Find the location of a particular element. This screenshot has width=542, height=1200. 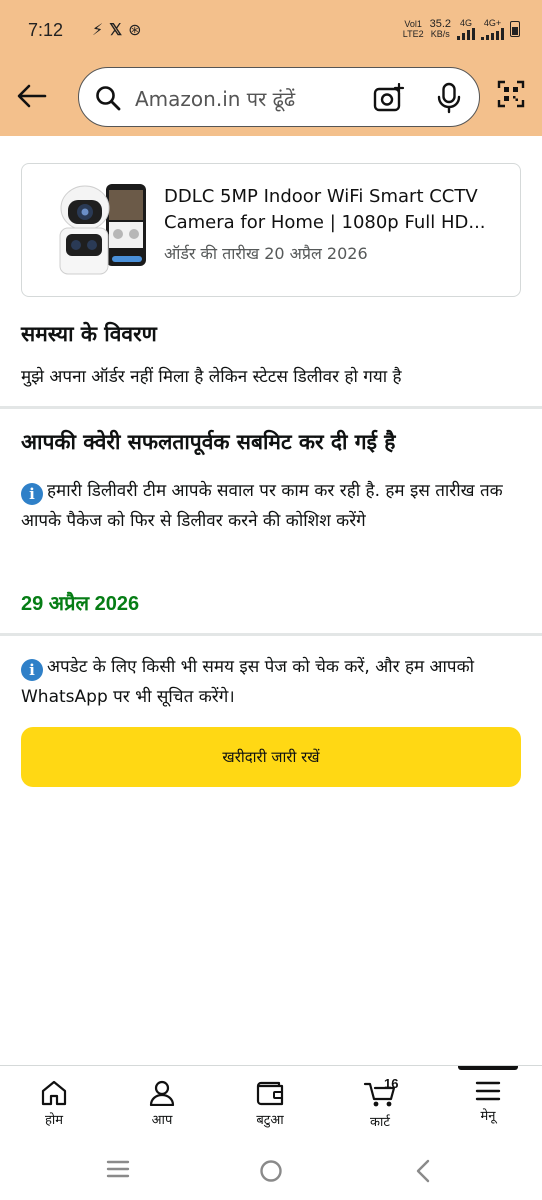

nav-label-home: होम is located at coordinates (54, 1120).